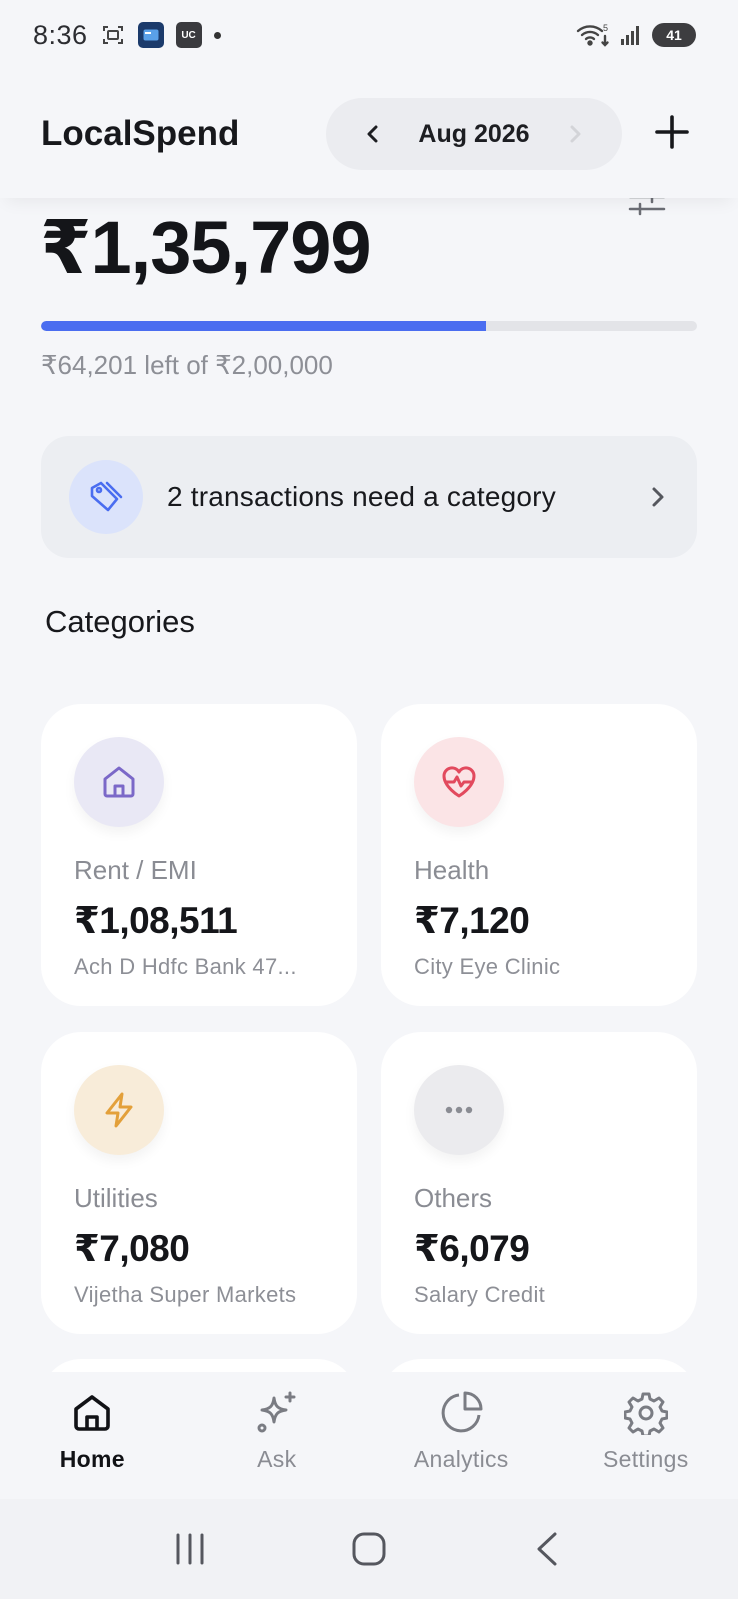 Image resolution: width=738 pixels, height=1599 pixels. I want to click on network-tag: 5, so click(605, 28).